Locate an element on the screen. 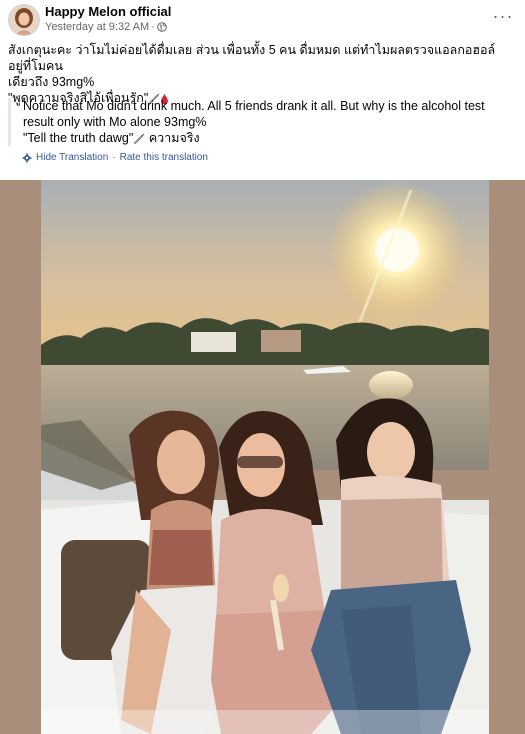  hide-translation-link: Hide Translation is located at coordinates (72, 157).